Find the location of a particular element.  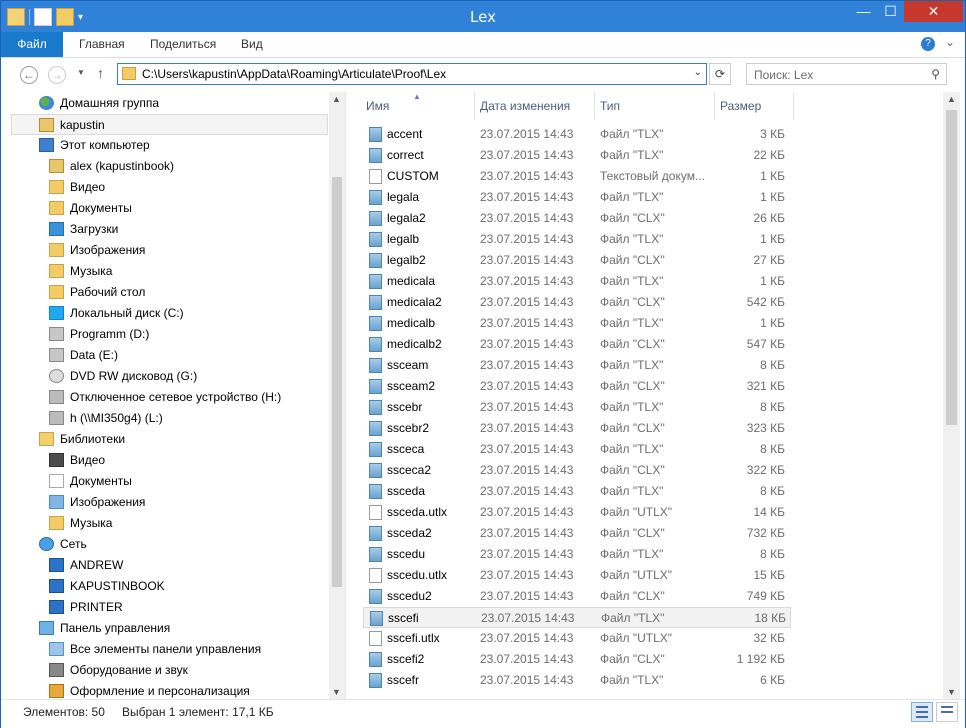

file-row: legalb 23.07.2015 14:43 Файл "TLX" 1 КБ is located at coordinates (577, 239).